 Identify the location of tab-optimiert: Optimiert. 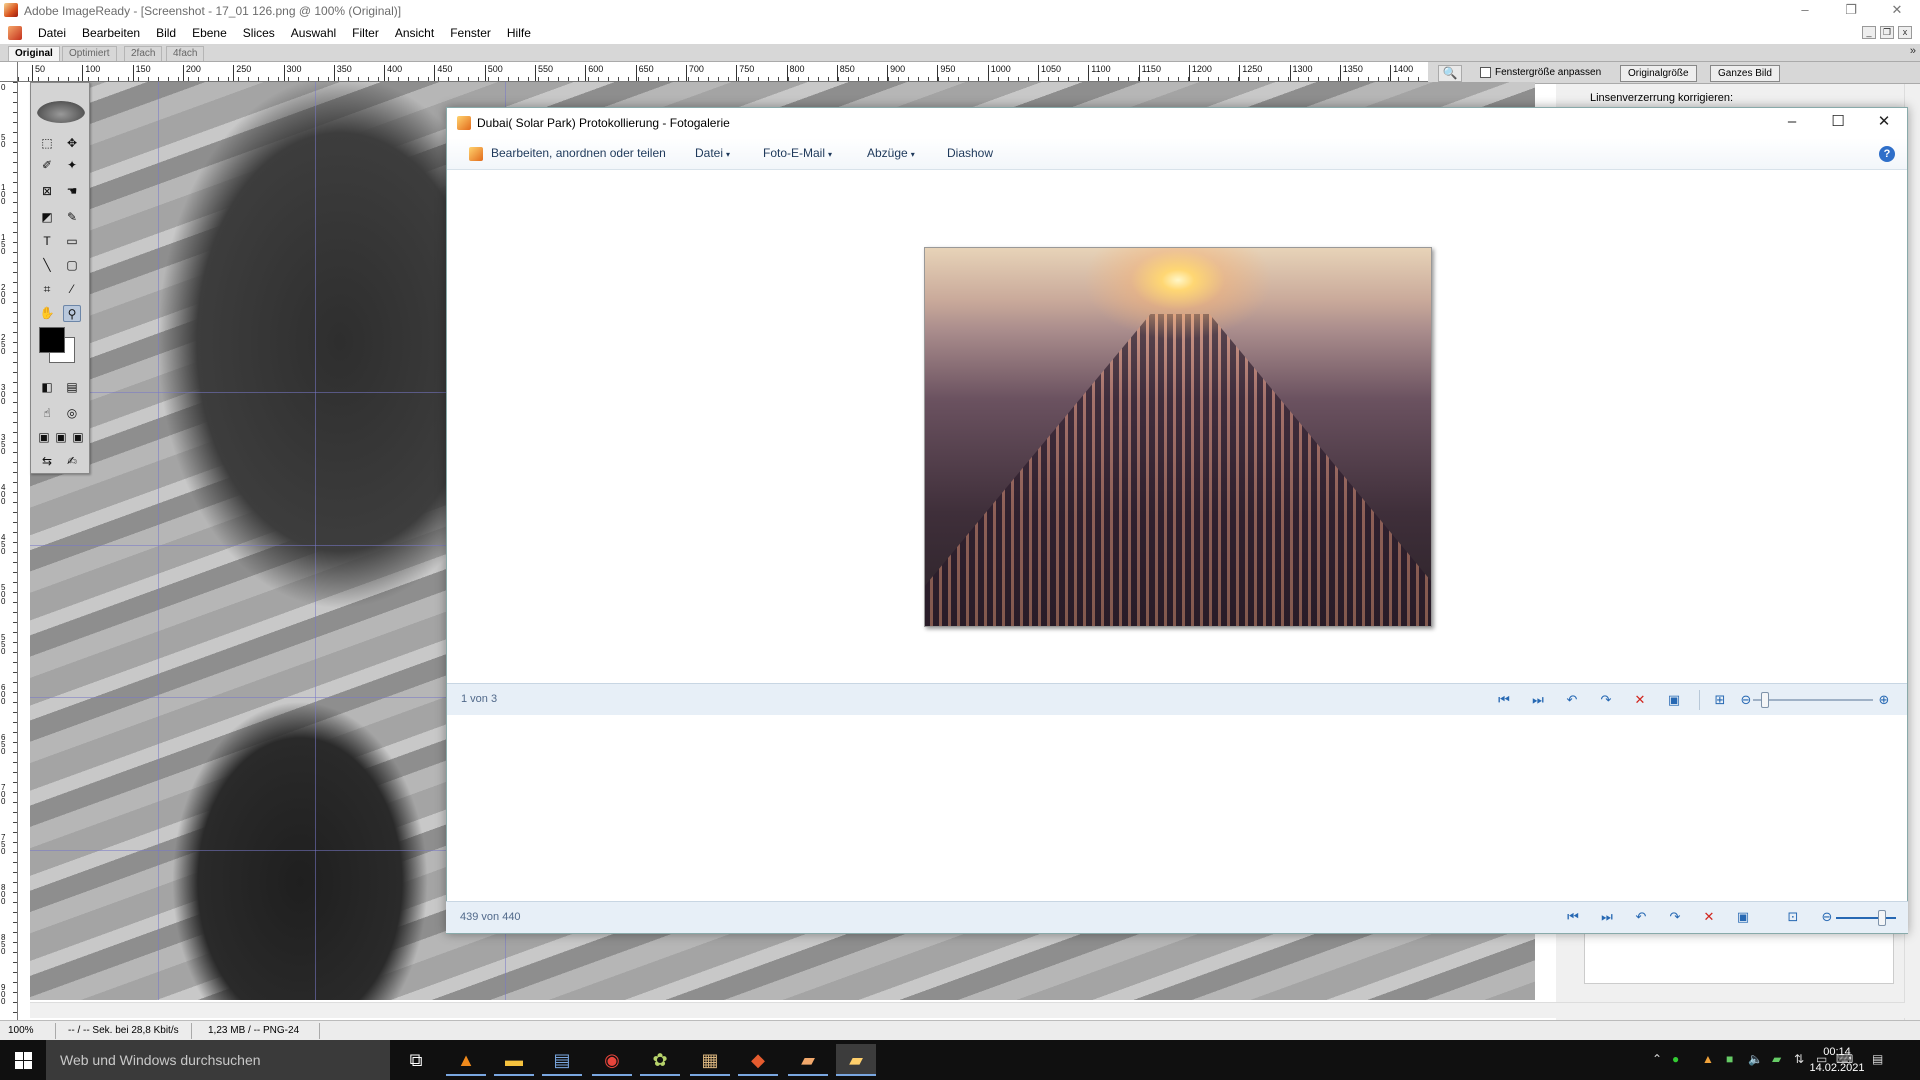
(89, 53).